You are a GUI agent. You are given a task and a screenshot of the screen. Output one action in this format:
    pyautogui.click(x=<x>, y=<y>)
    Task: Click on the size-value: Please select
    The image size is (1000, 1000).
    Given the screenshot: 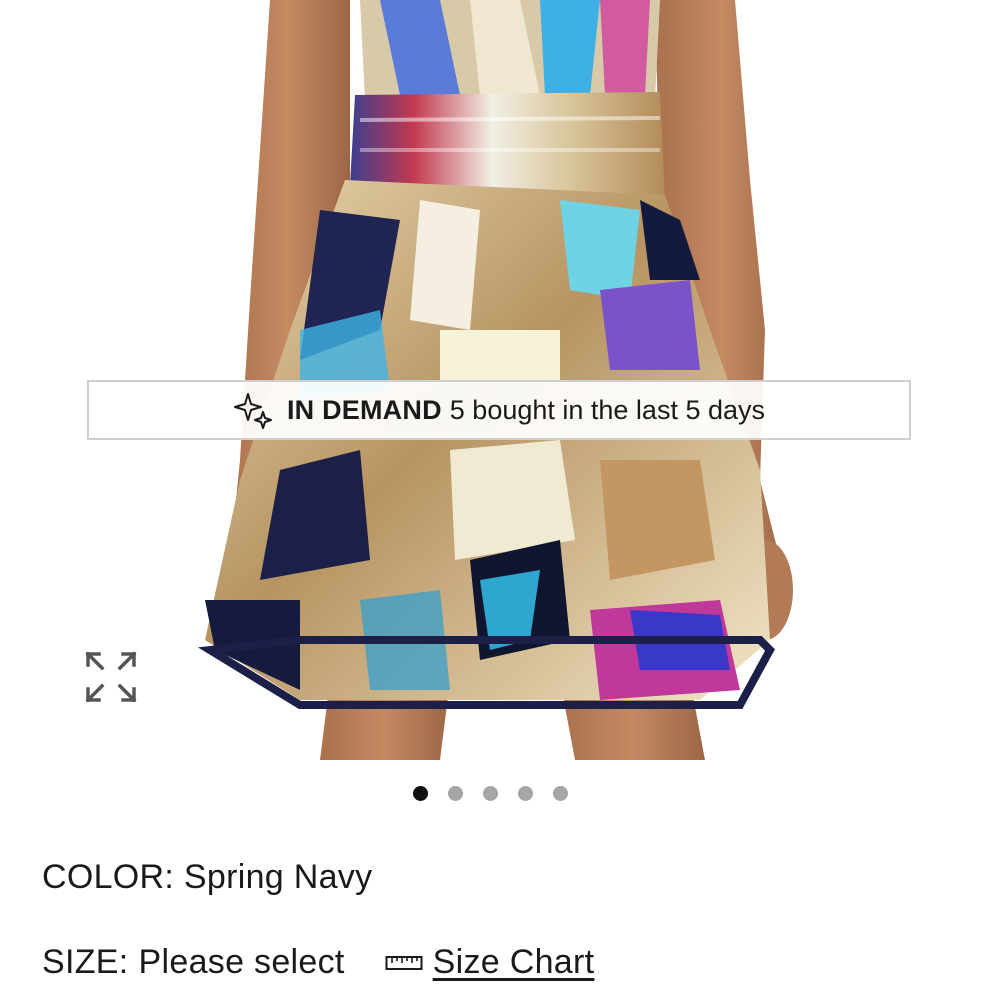 What is the action you would take?
    pyautogui.click(x=241, y=962)
    